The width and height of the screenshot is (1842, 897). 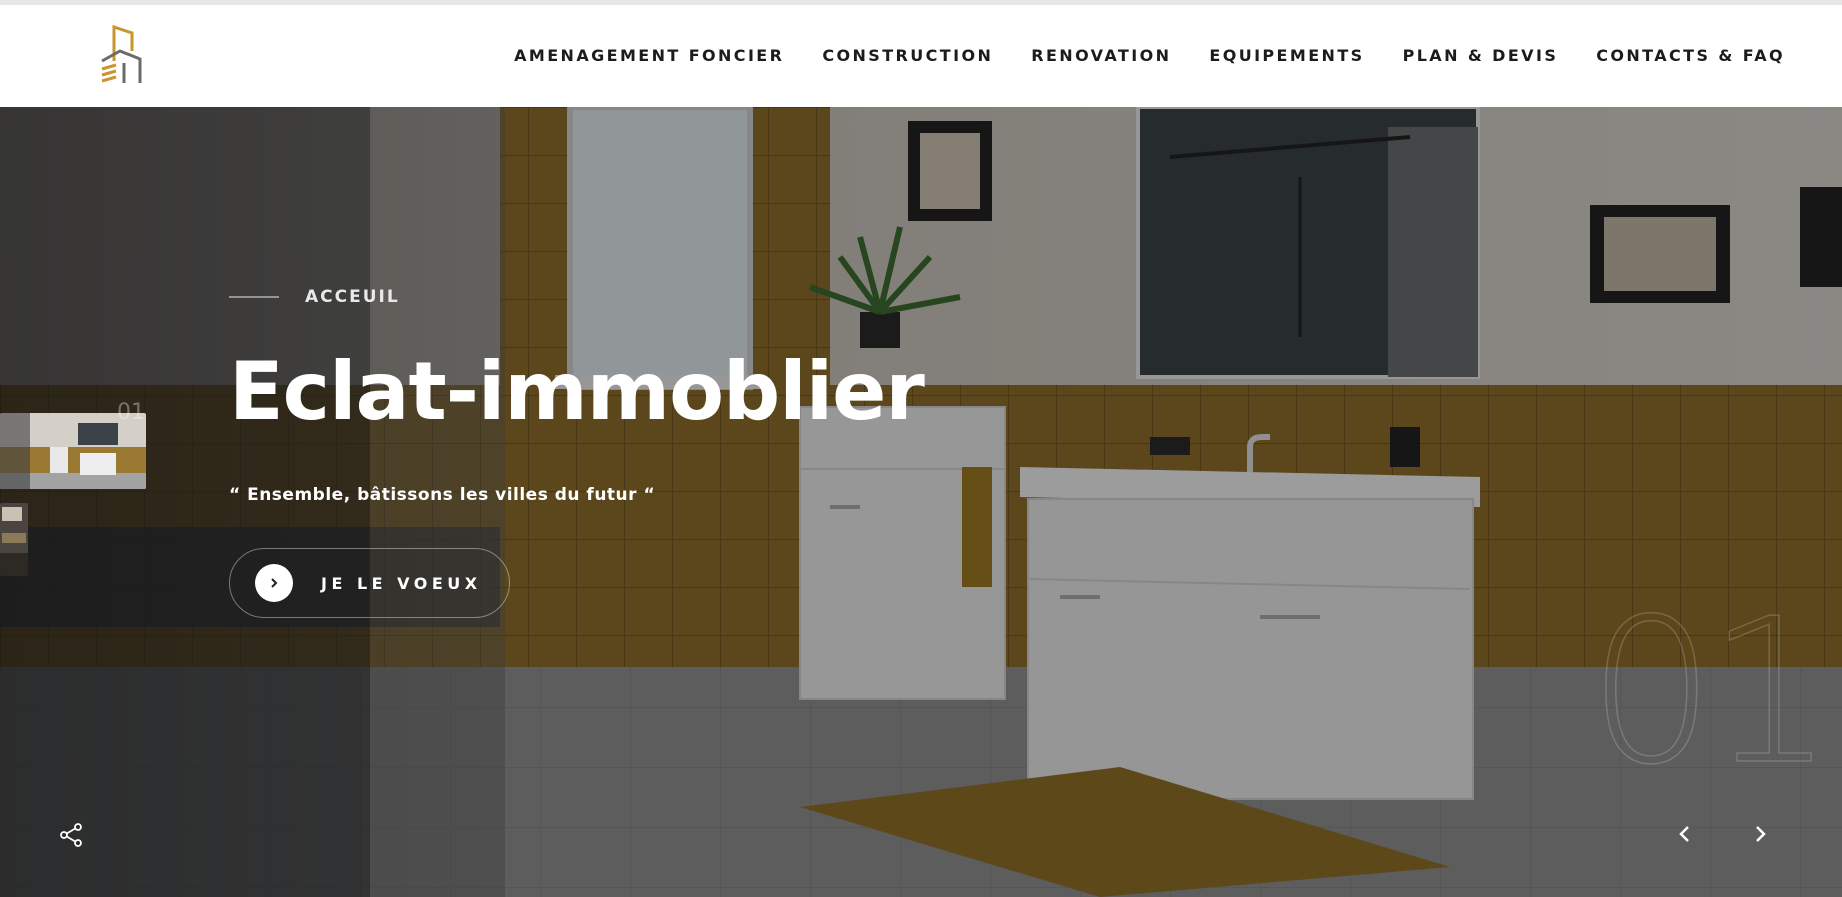 What do you see at coordinates (1690, 55) in the screenshot?
I see `nav-contacts-faq: CONTACTS & FAQ` at bounding box center [1690, 55].